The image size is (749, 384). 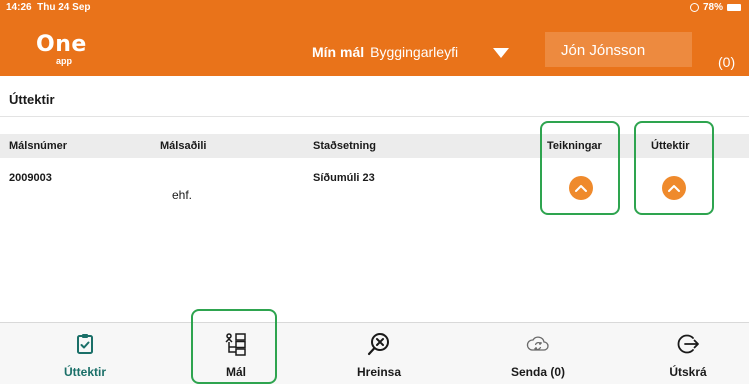 I want to click on crumb-value: Byggingarleyfi, so click(x=414, y=52).